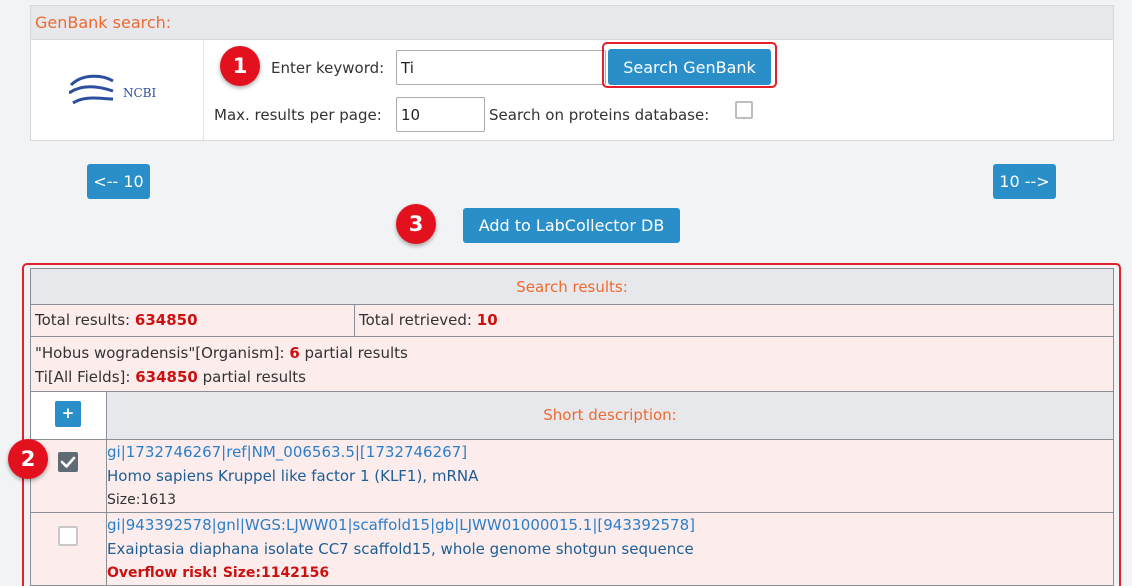  I want to click on partial-result-line: Ti[All Fields]: 634850 partial results, so click(572, 377).